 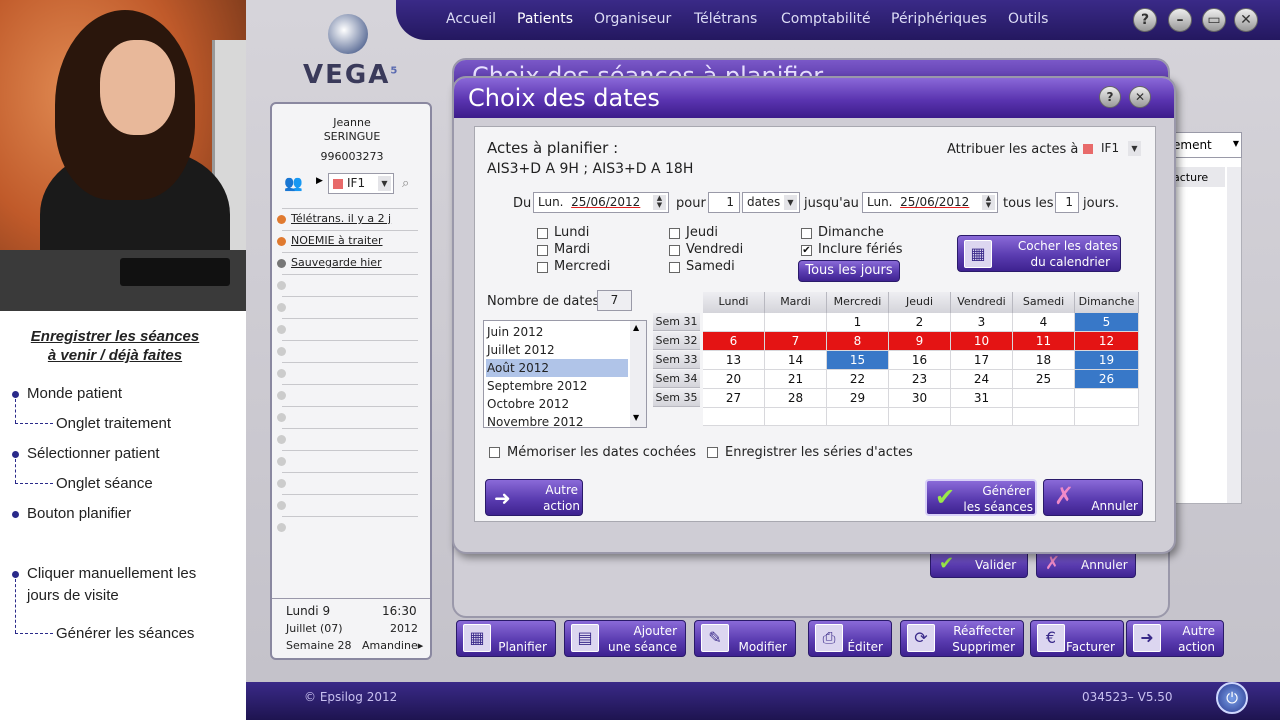 I want to click on tous-les-field: 1, so click(x=1067, y=202).